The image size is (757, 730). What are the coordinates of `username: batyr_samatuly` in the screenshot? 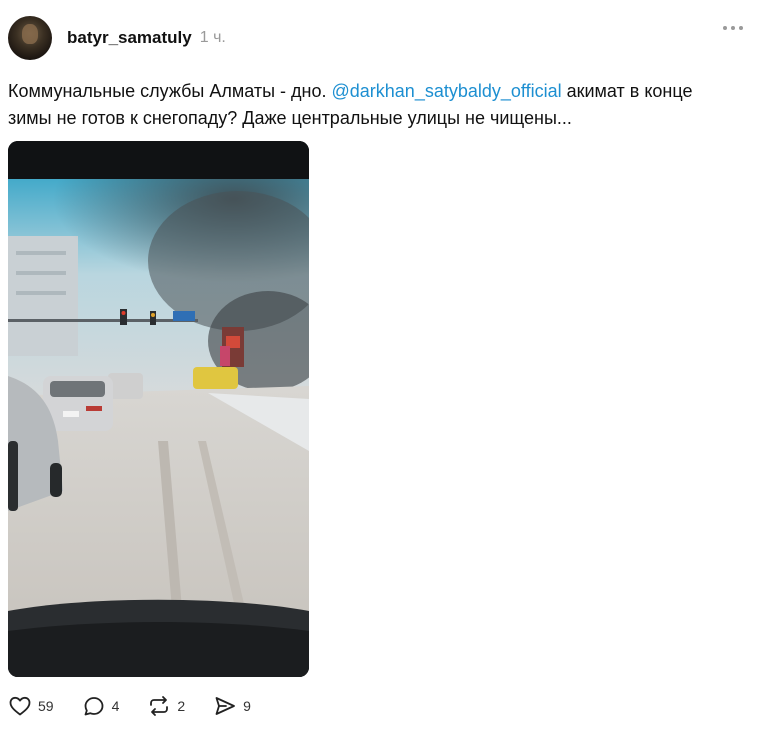 It's located at (129, 38).